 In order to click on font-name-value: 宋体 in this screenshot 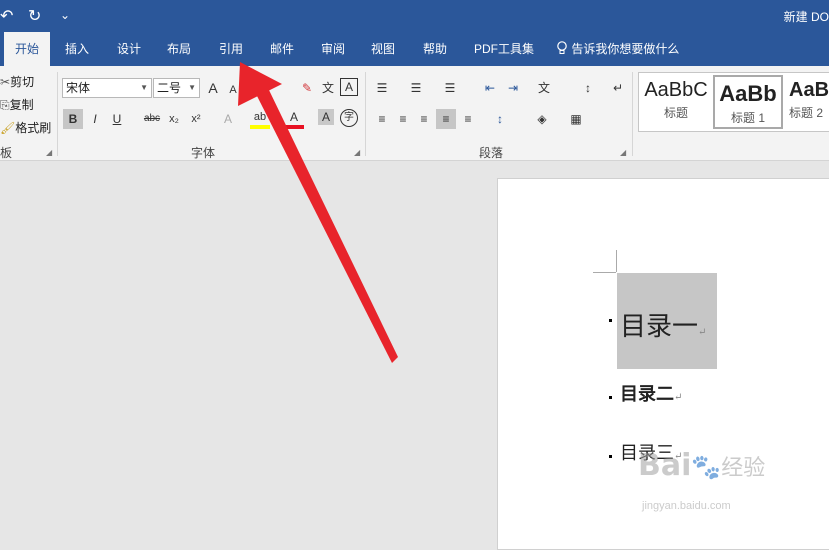, I will do `click(78, 88)`.